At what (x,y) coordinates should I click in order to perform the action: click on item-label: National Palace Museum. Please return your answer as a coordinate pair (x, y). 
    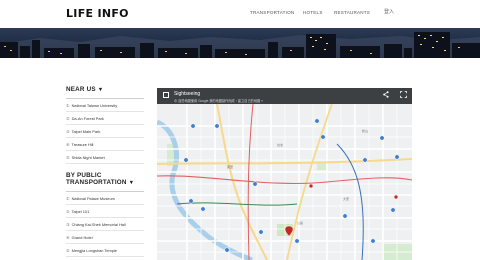
    Looking at the image, I should click on (93, 198).